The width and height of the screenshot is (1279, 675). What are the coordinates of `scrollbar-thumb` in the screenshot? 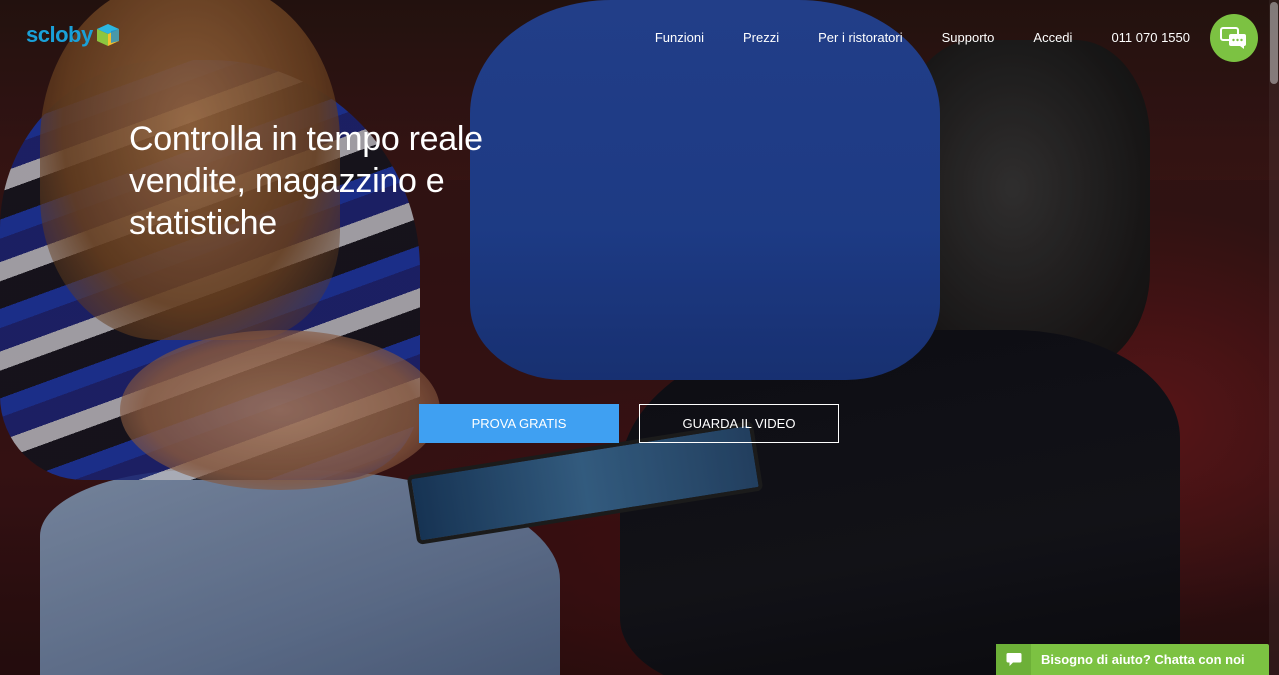 It's located at (1274, 43).